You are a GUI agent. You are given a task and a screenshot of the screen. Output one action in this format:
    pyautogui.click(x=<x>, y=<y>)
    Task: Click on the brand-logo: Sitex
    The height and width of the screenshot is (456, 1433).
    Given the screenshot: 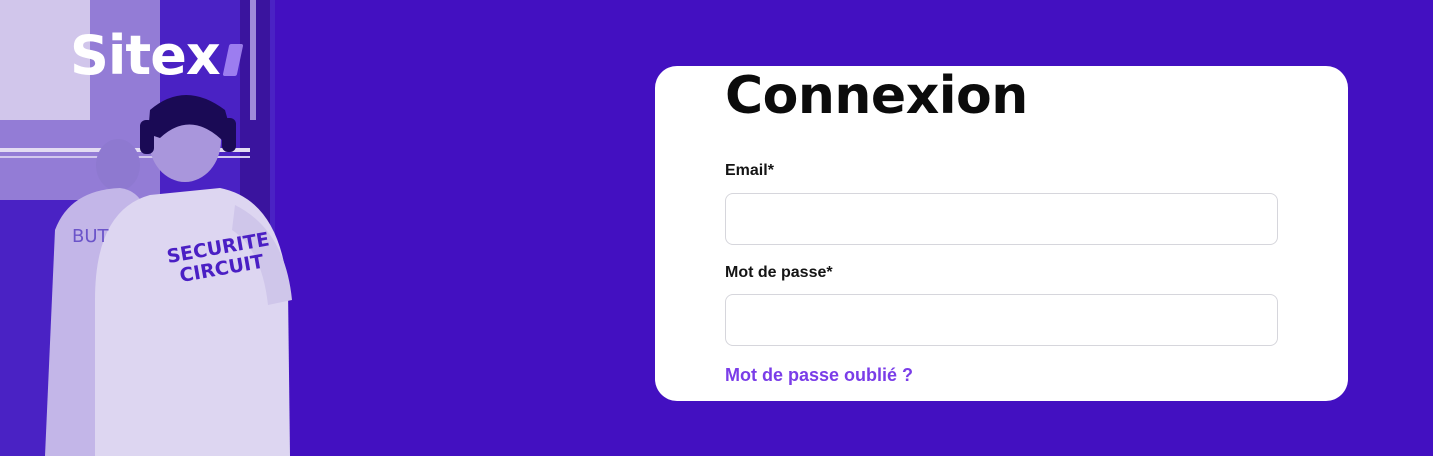 What is the action you would take?
    pyautogui.click(x=145, y=56)
    